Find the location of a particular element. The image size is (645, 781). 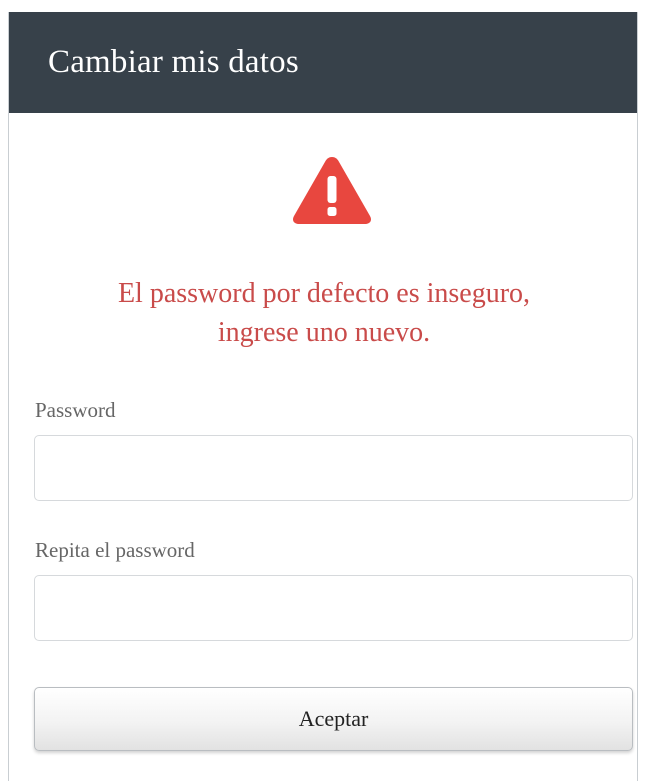

repeat-password-input is located at coordinates (333, 608).